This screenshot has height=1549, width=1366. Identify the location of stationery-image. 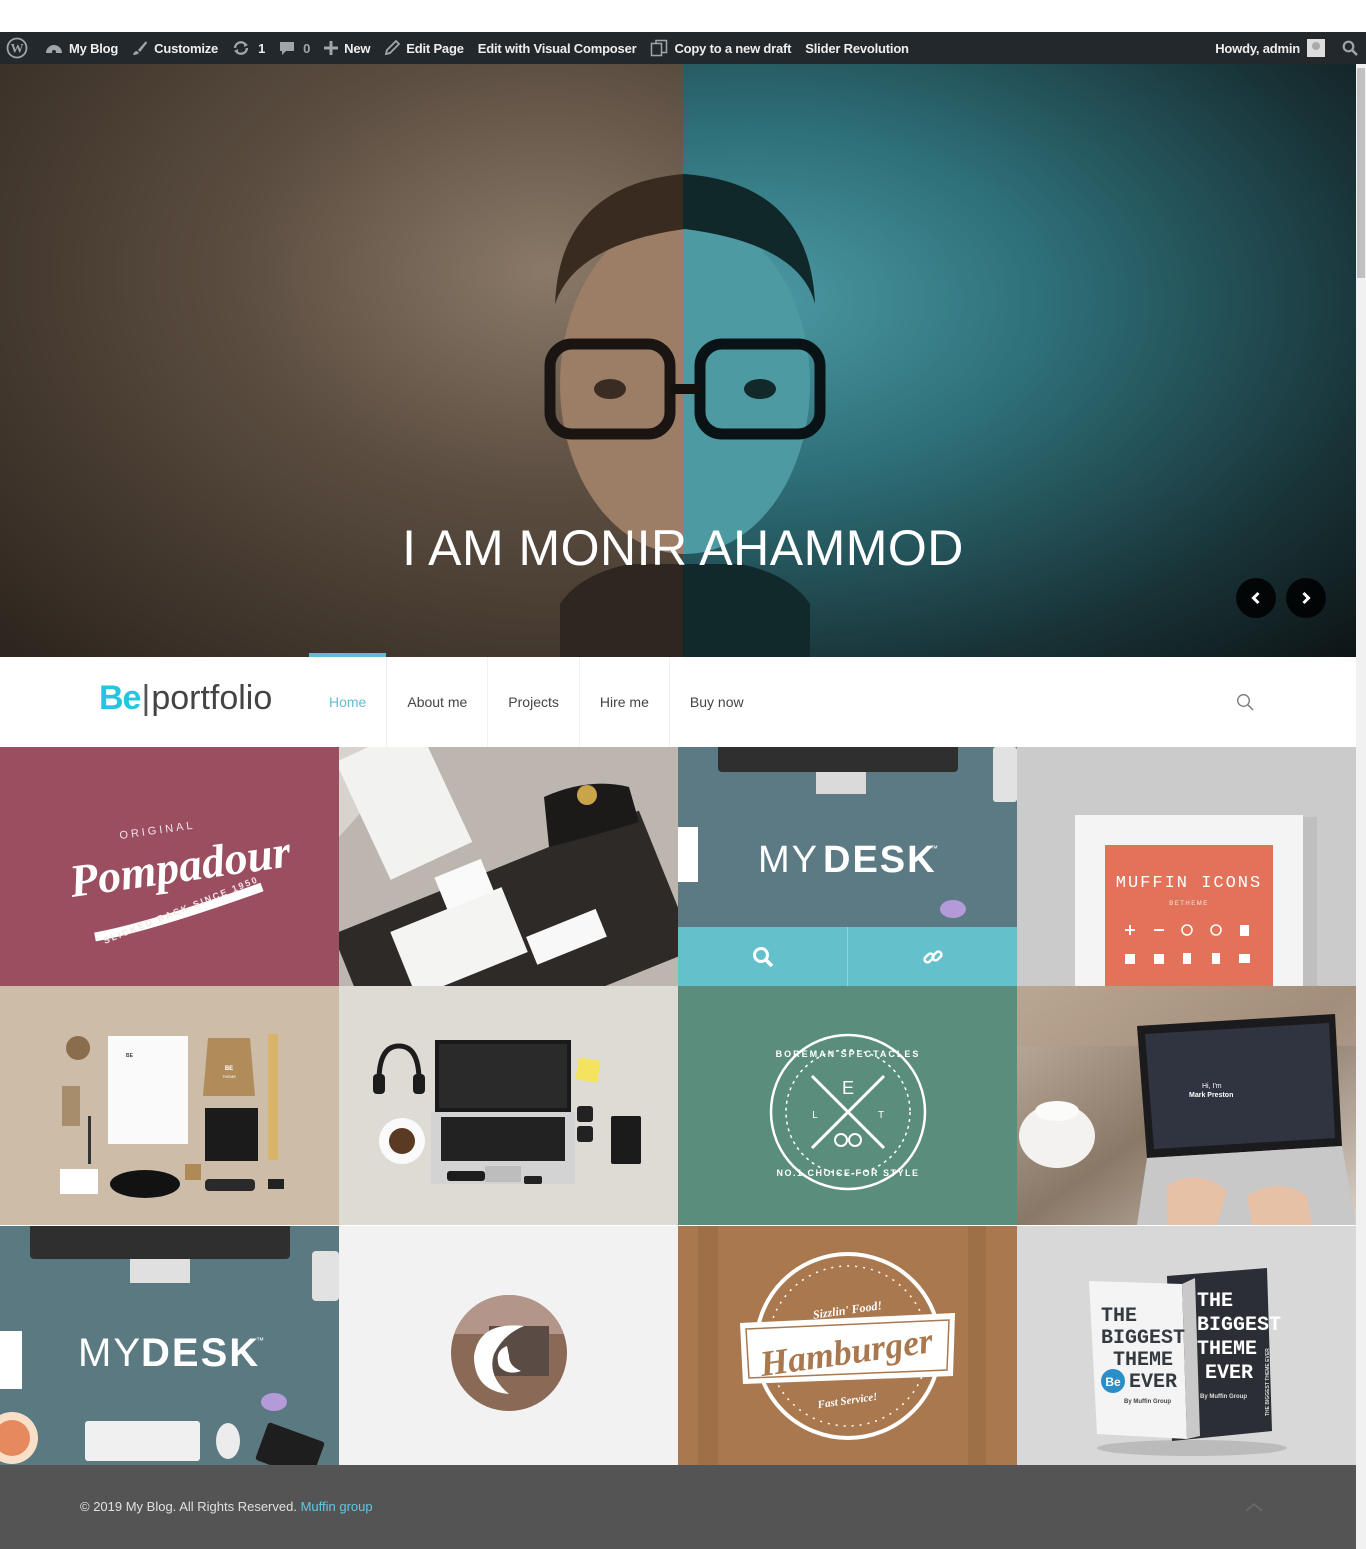
(508, 866).